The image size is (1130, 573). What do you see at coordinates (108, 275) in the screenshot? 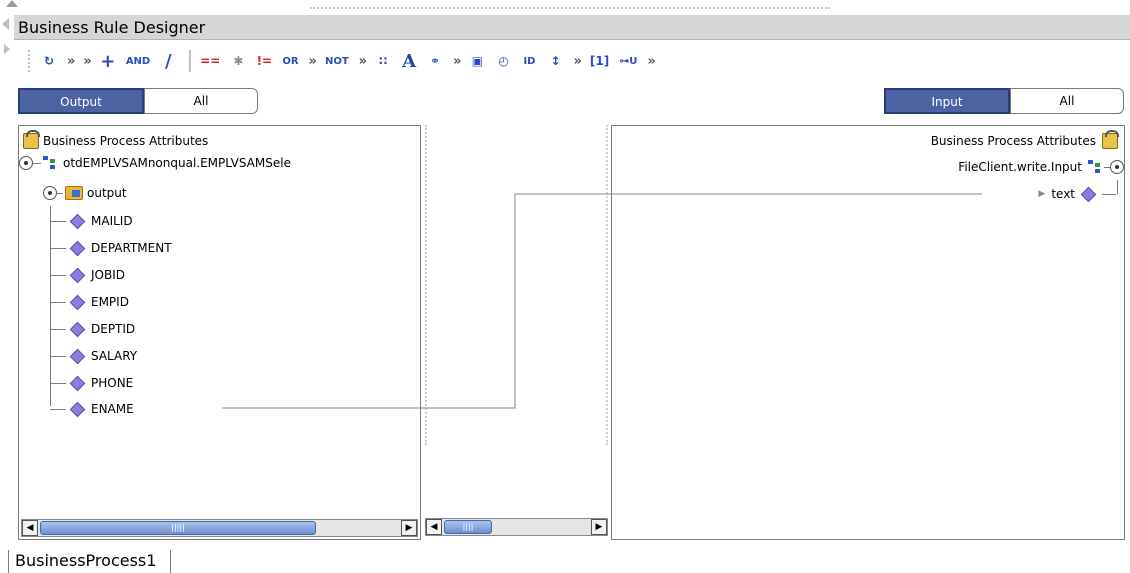
I see `field-label: JOBID` at bounding box center [108, 275].